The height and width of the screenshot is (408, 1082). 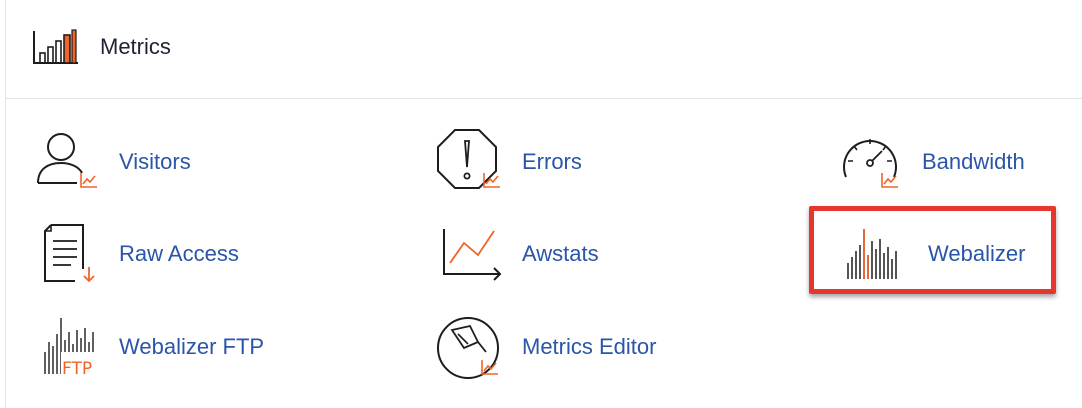 I want to click on metrics-item-label: Webalizer FTP, so click(x=192, y=346).